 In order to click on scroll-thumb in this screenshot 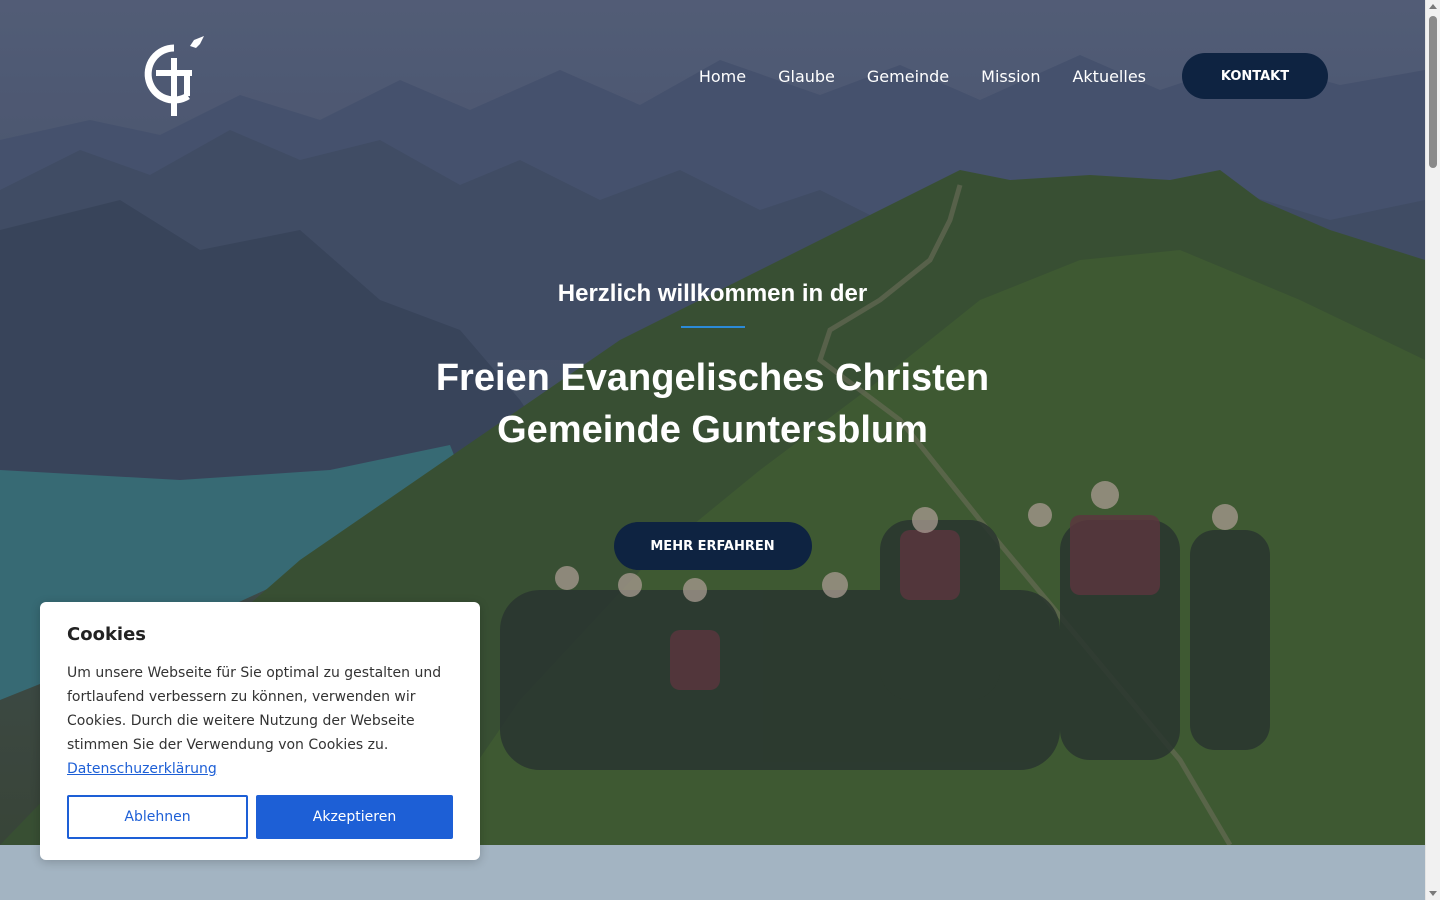, I will do `click(1433, 92)`.